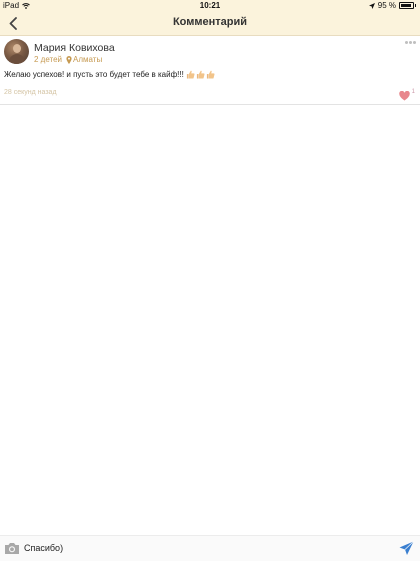 The width and height of the screenshot is (420, 561). I want to click on emoji-group, so click(200, 74).